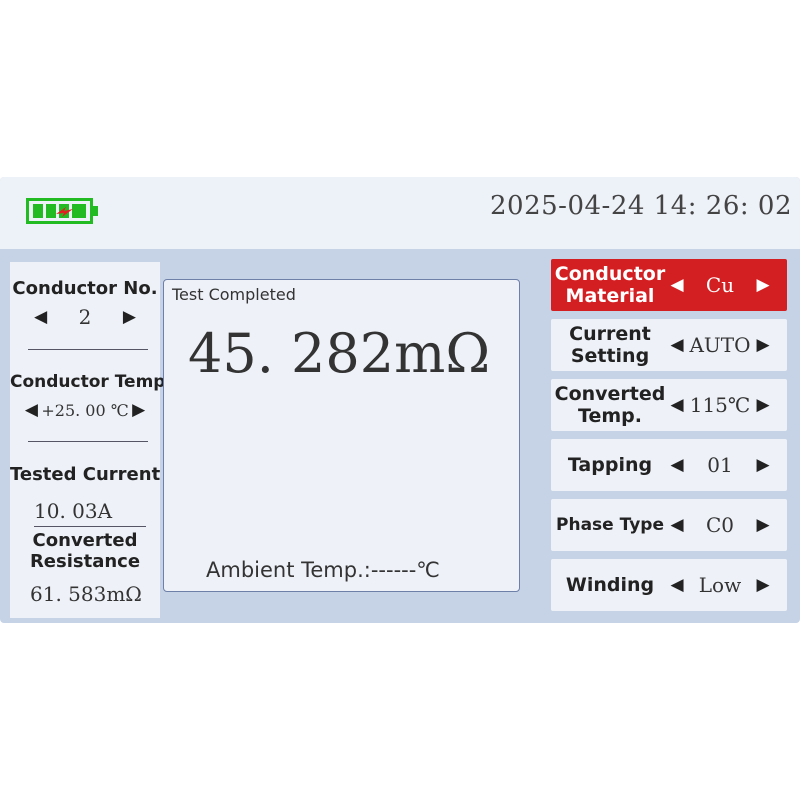 The image size is (800, 800). I want to click on status-bar: 2025-04-24 14: 26: 02, so click(400, 213).